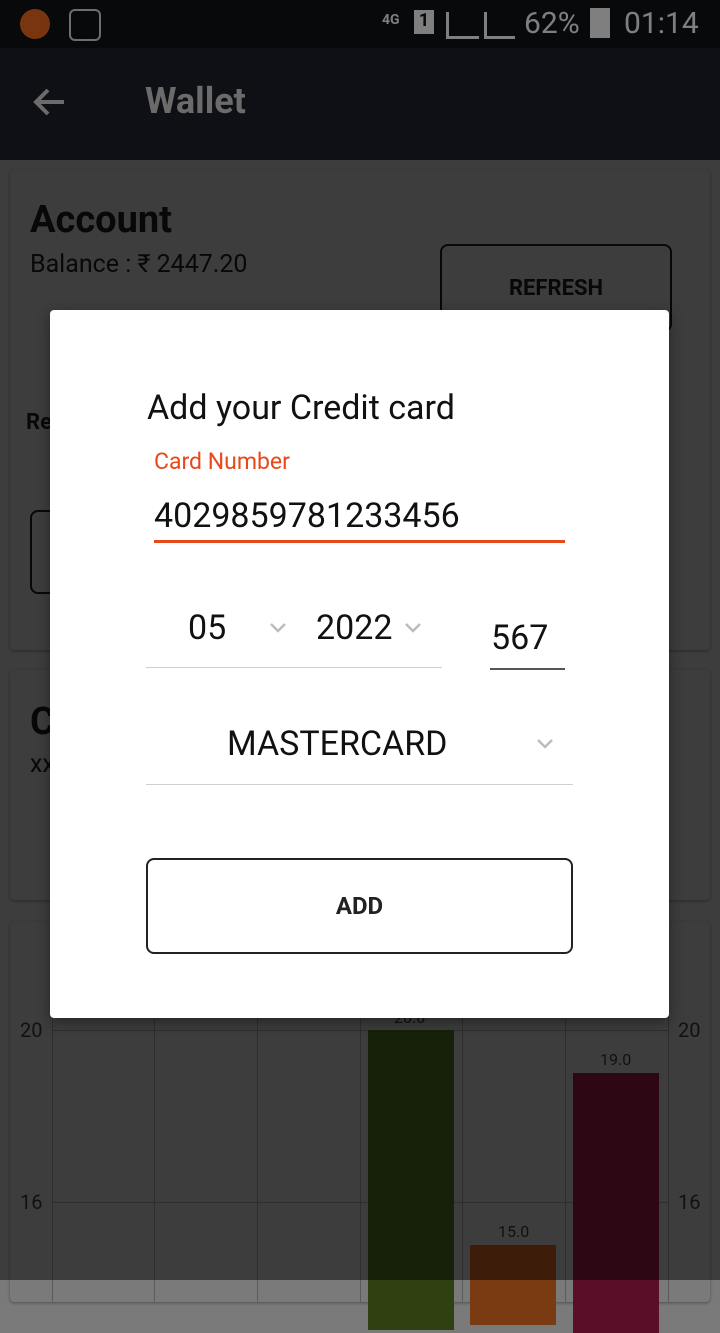  Describe the element at coordinates (307, 516) in the screenshot. I see `card-number-input: 4029859781233456` at that location.